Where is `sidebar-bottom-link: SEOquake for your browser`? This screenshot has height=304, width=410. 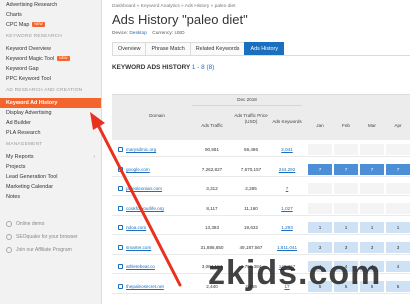
sidebar-bottom-link: SEOquake for your browser is located at coordinates (50, 237).